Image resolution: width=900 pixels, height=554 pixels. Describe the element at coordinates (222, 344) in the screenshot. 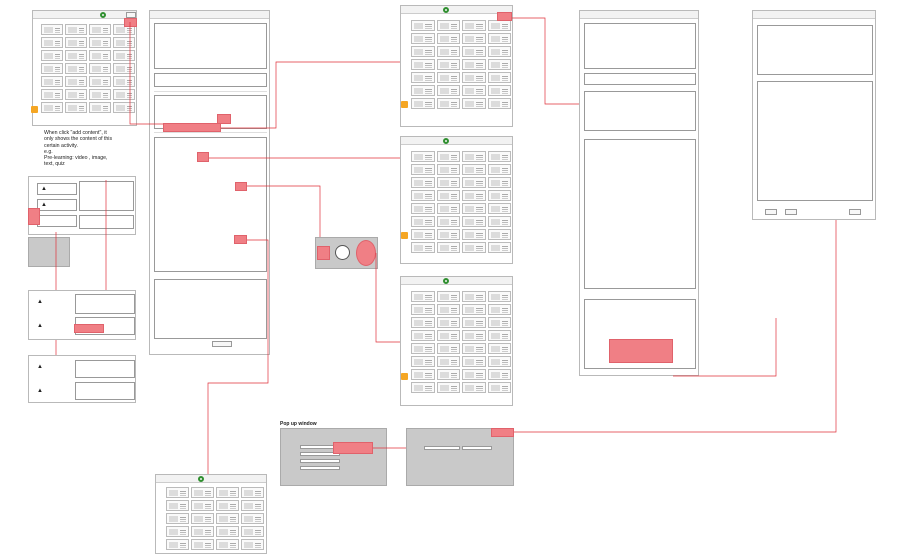

I see `next-button` at that location.